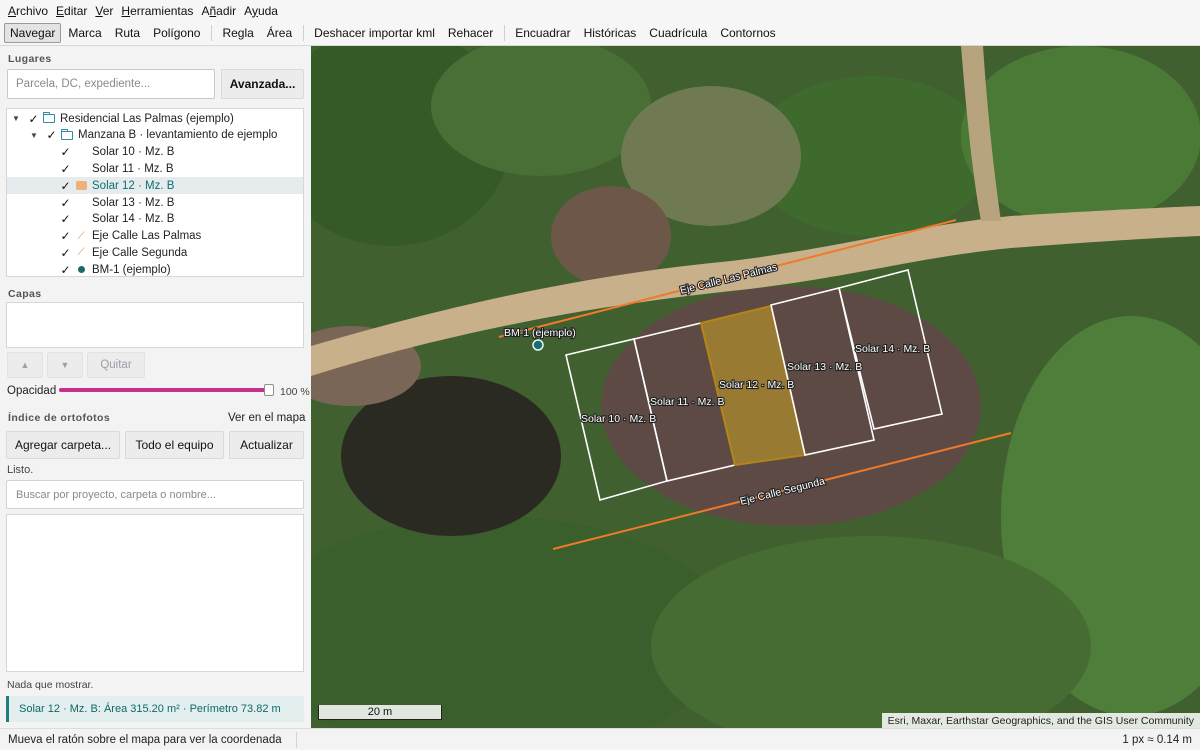 The width and height of the screenshot is (1200, 750). What do you see at coordinates (30, 59) in the screenshot?
I see `places-title: Lugares` at bounding box center [30, 59].